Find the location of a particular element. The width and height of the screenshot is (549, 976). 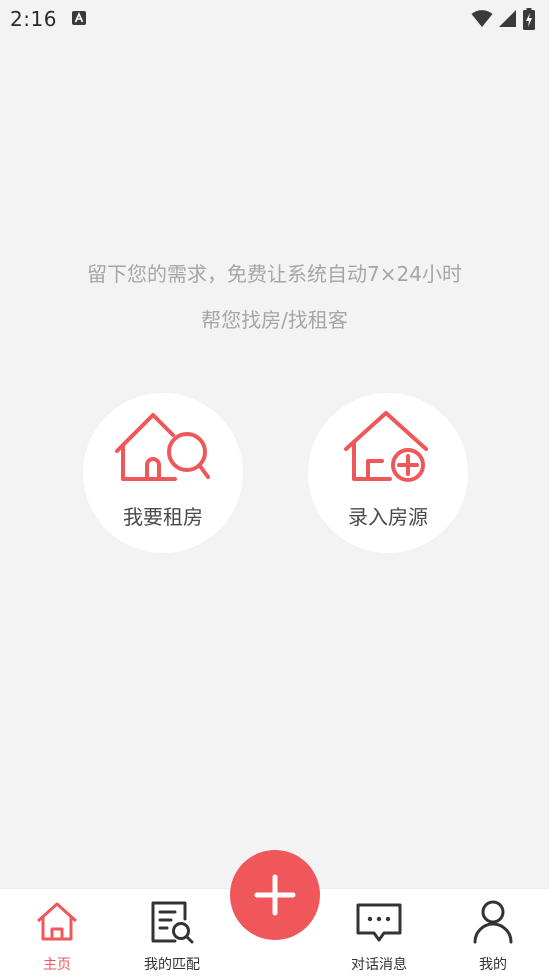

document-search-icon is located at coordinates (172, 922).